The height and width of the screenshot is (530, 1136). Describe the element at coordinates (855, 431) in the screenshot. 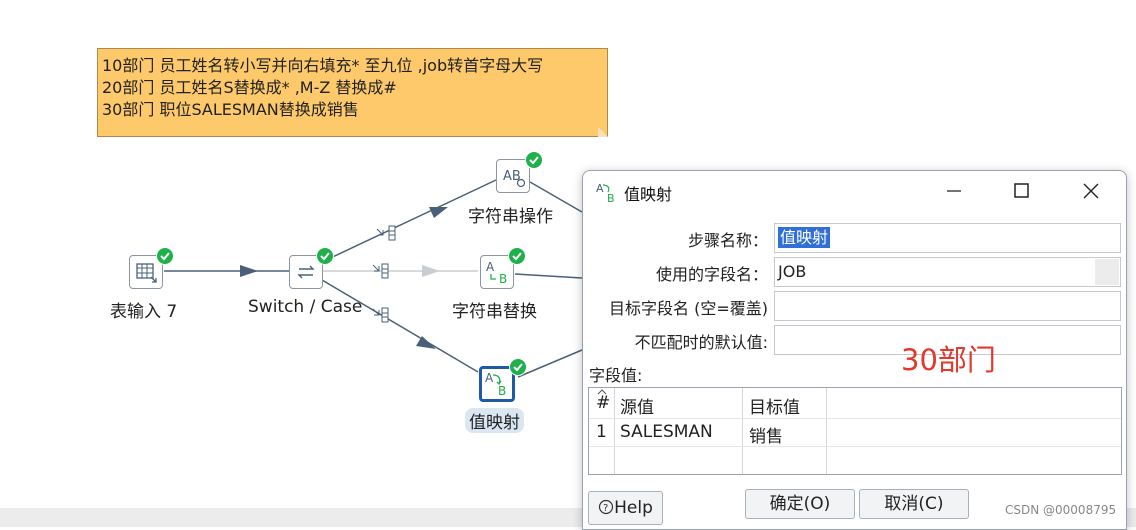

I see `field-values-table: # 源值 目标值 1 SALESMAN 销售` at that location.